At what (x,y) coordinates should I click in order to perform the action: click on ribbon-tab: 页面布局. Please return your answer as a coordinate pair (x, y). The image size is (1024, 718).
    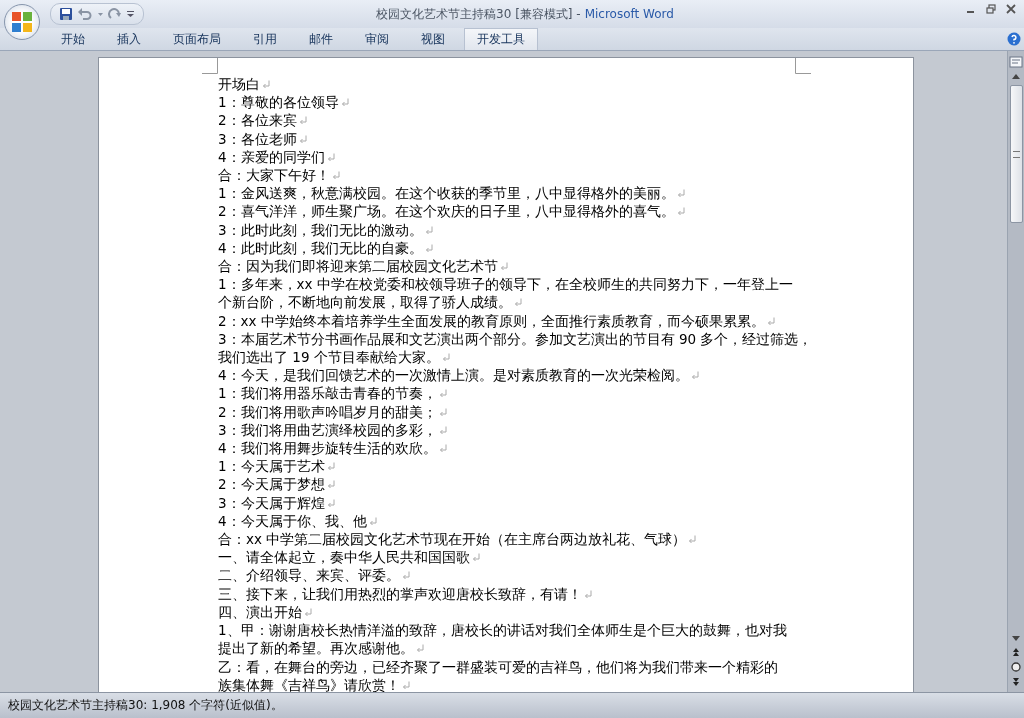
    Looking at the image, I should click on (197, 39).